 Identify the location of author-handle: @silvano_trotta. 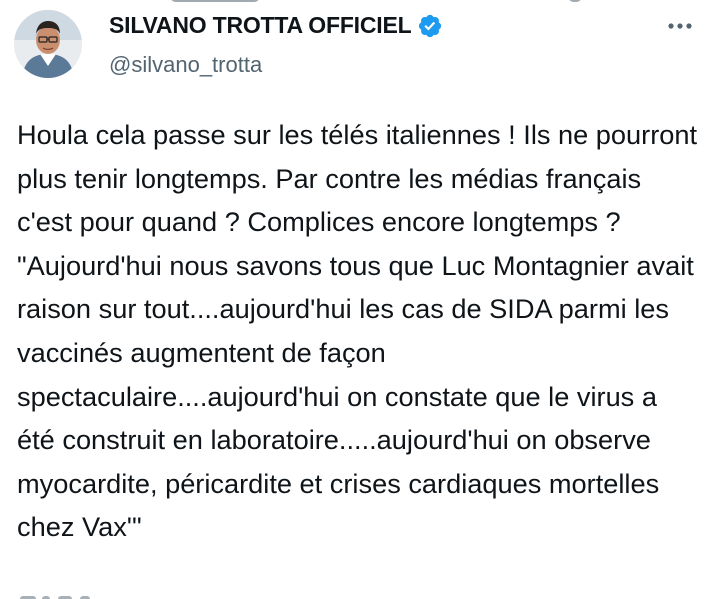
(185, 65).